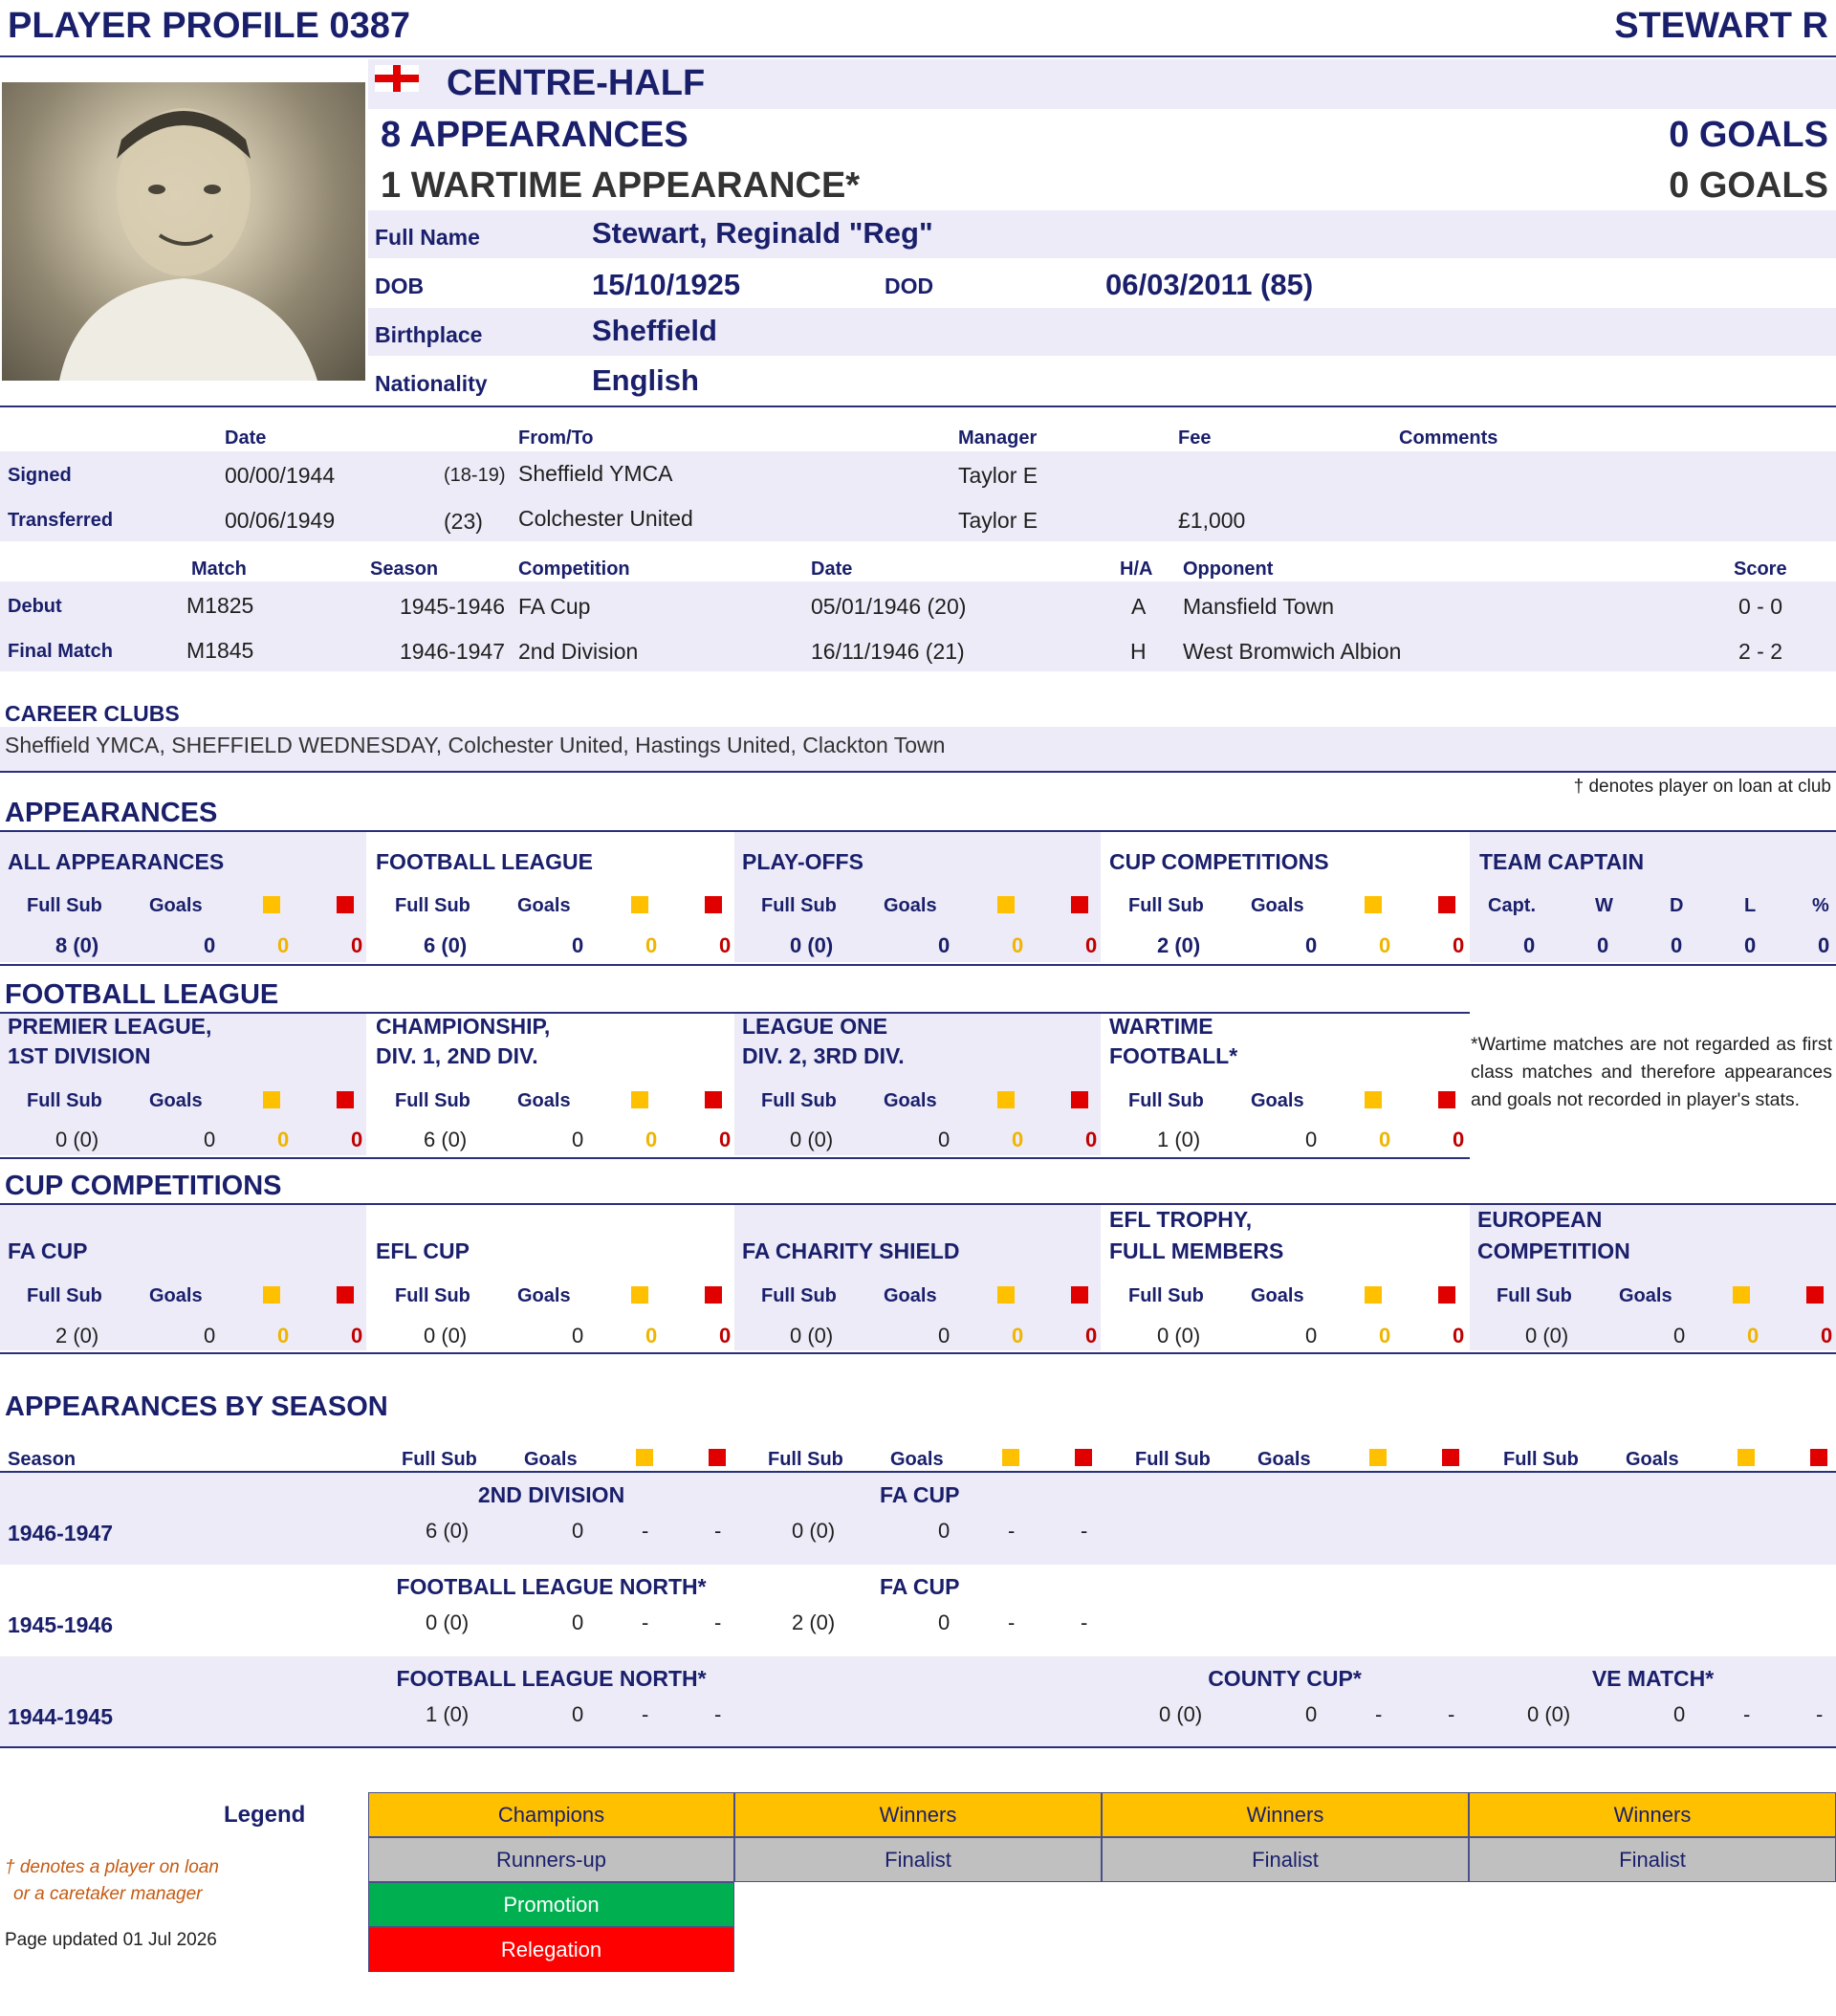 The height and width of the screenshot is (2016, 1836). Describe the element at coordinates (1761, 651) in the screenshot. I see `final-match-score: 2 - 2` at that location.